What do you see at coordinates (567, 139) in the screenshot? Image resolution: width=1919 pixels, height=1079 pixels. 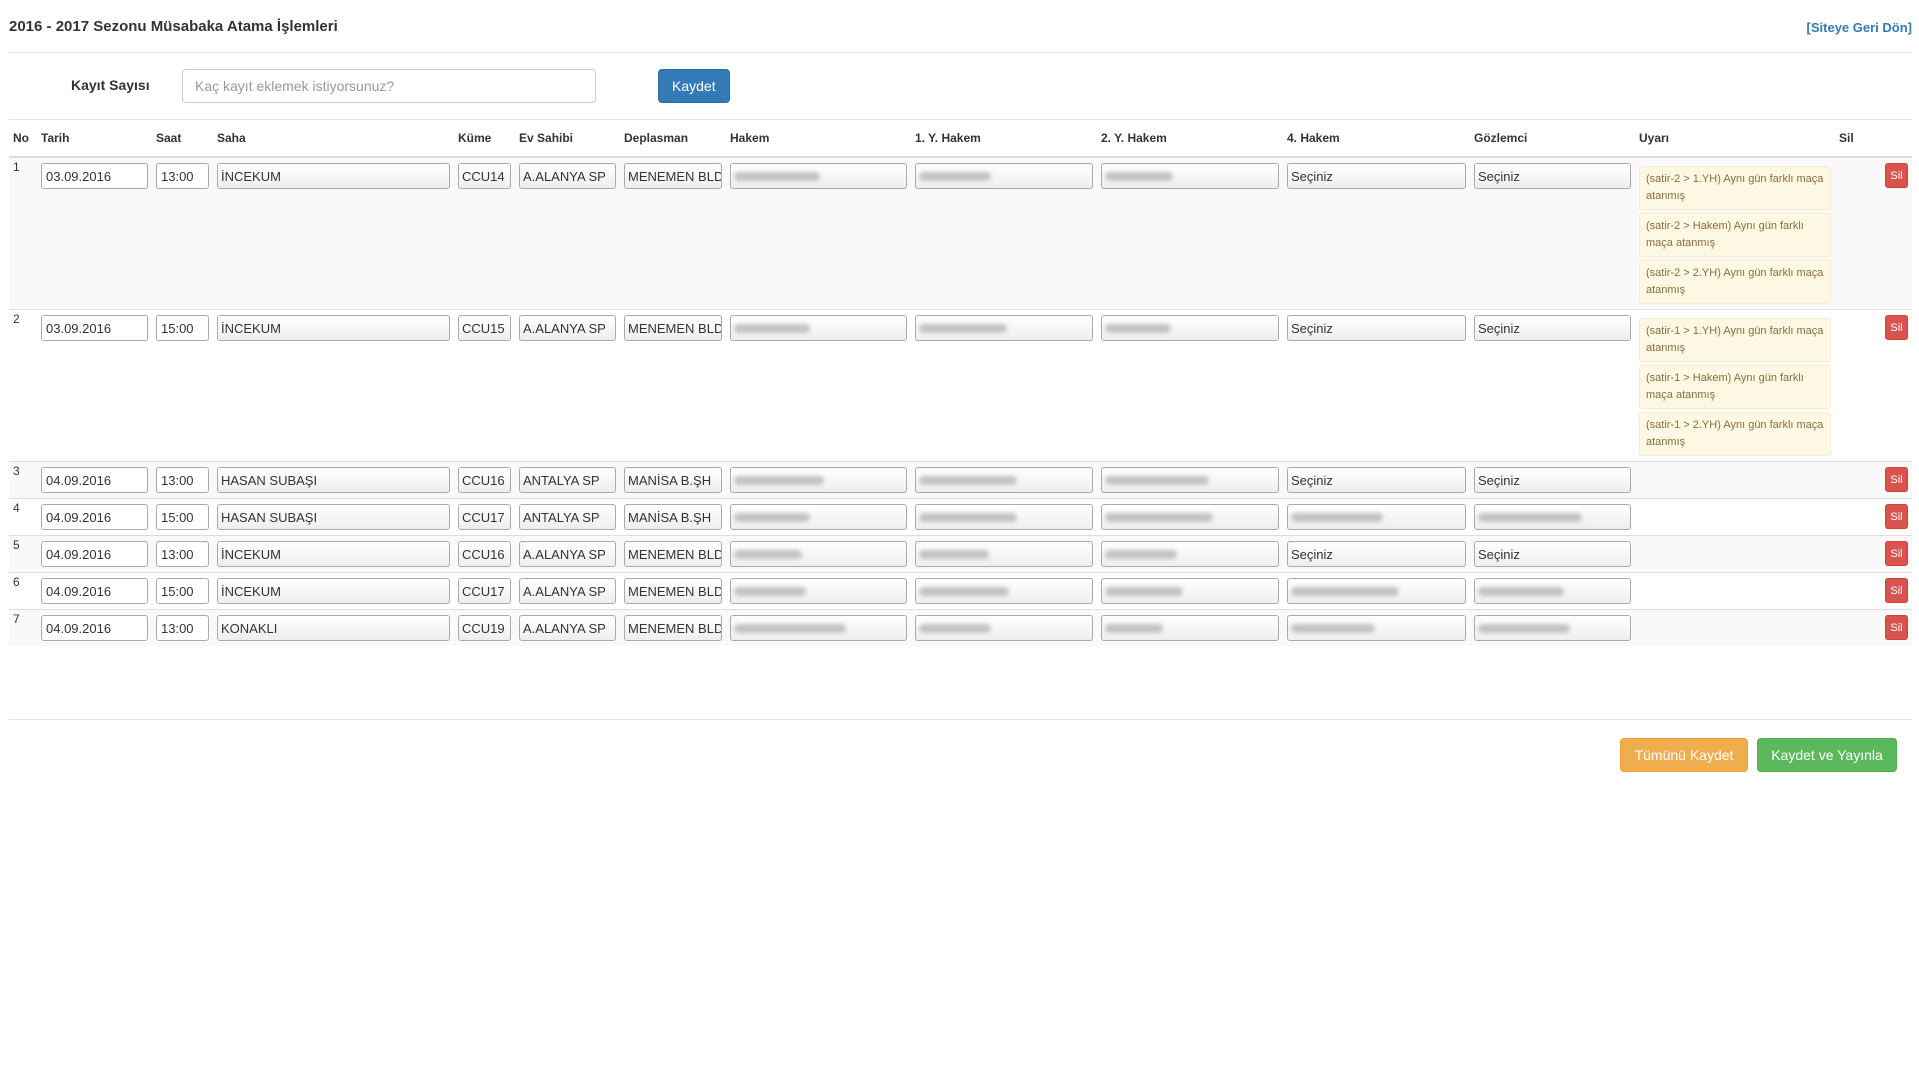 I see `column-header-home: Ev Sahibi` at bounding box center [567, 139].